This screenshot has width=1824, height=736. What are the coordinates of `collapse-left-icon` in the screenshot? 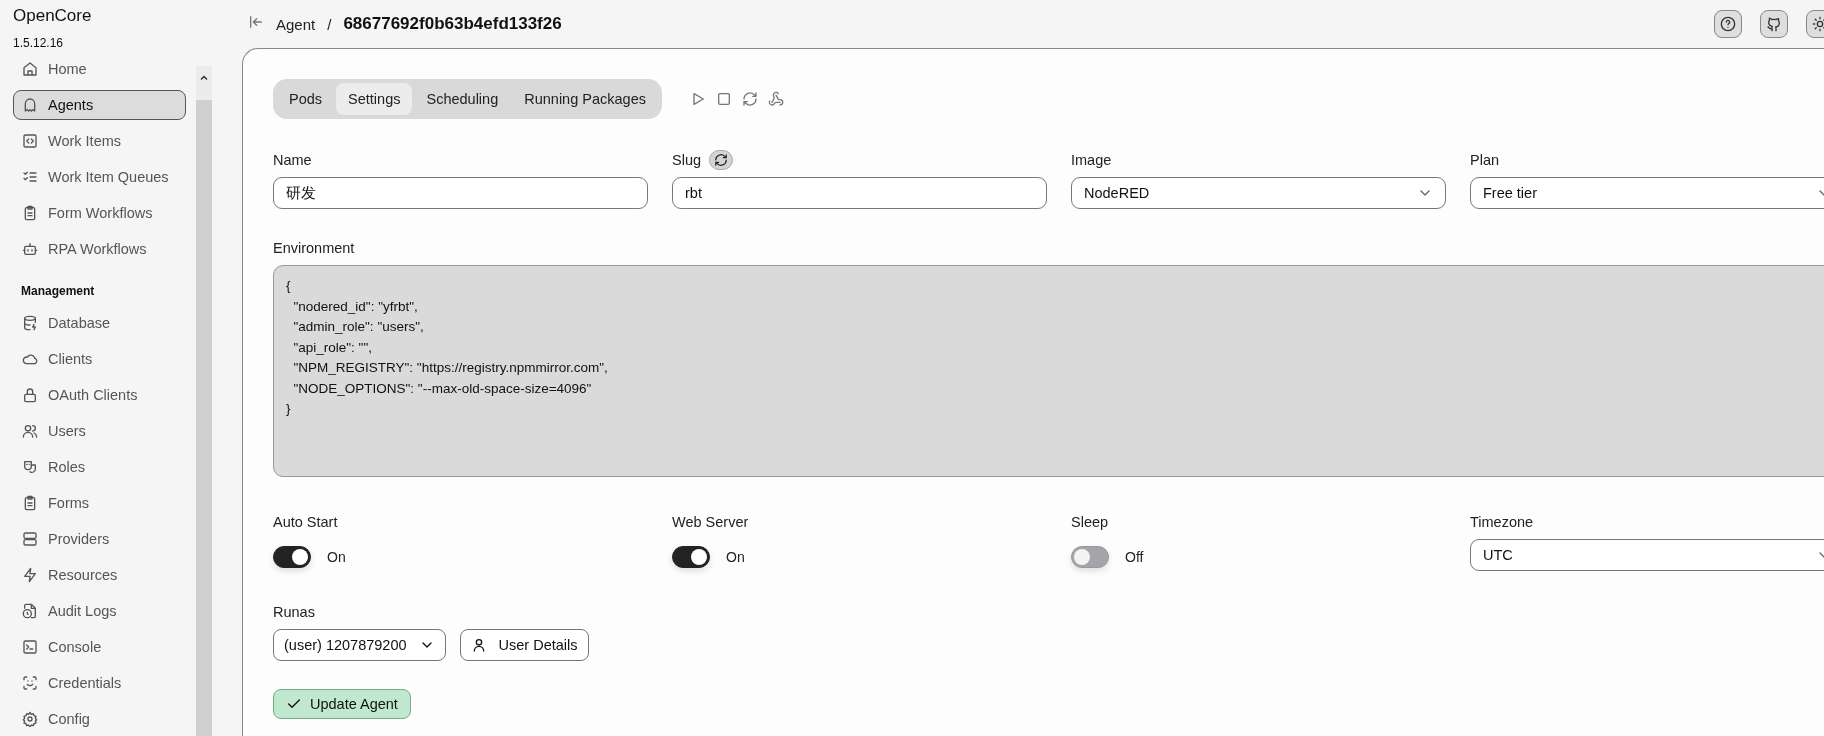 It's located at (256, 22).